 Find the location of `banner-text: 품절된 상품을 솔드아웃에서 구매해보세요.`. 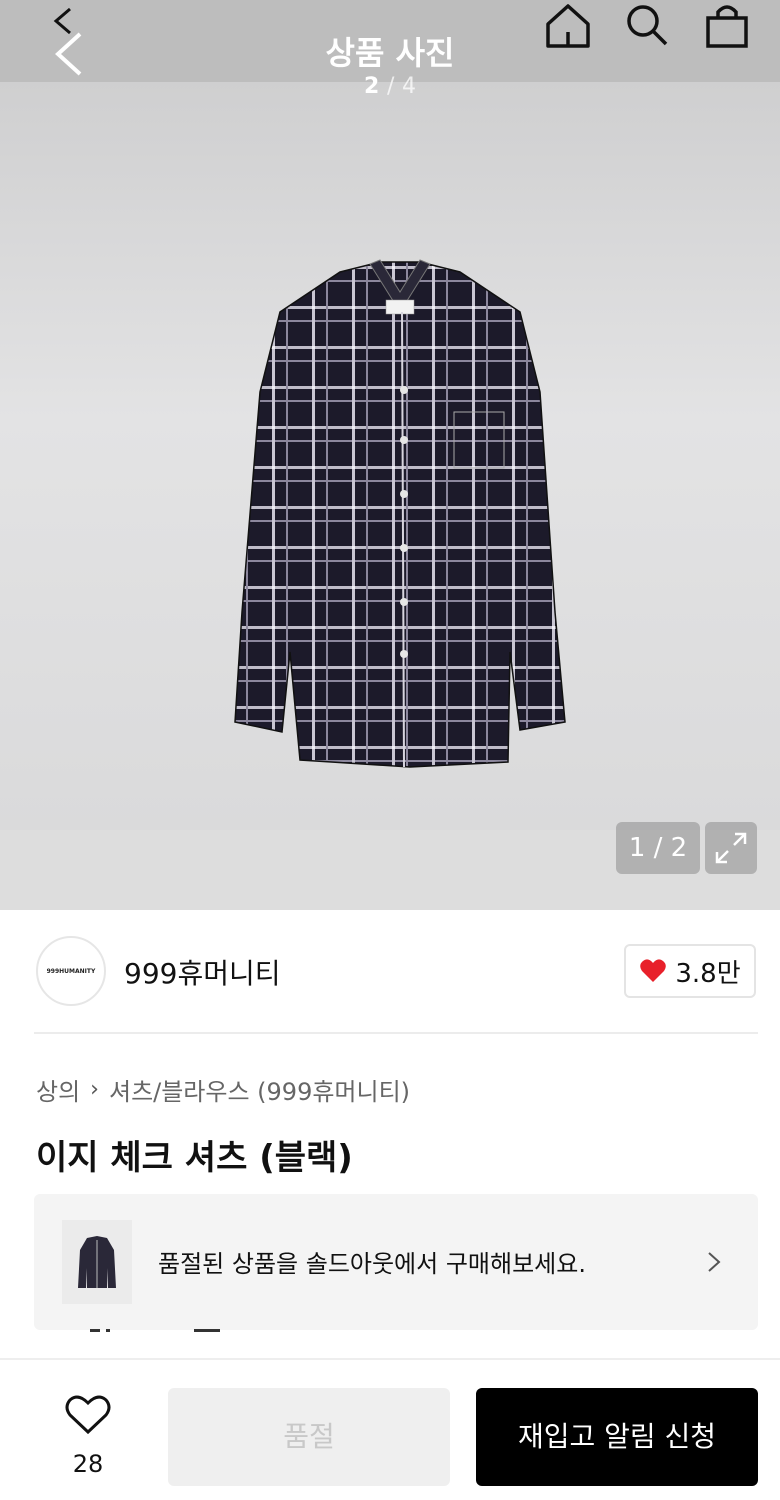

banner-text: 품절된 상품을 솔드아웃에서 구매해보세요. is located at coordinates (372, 1264).